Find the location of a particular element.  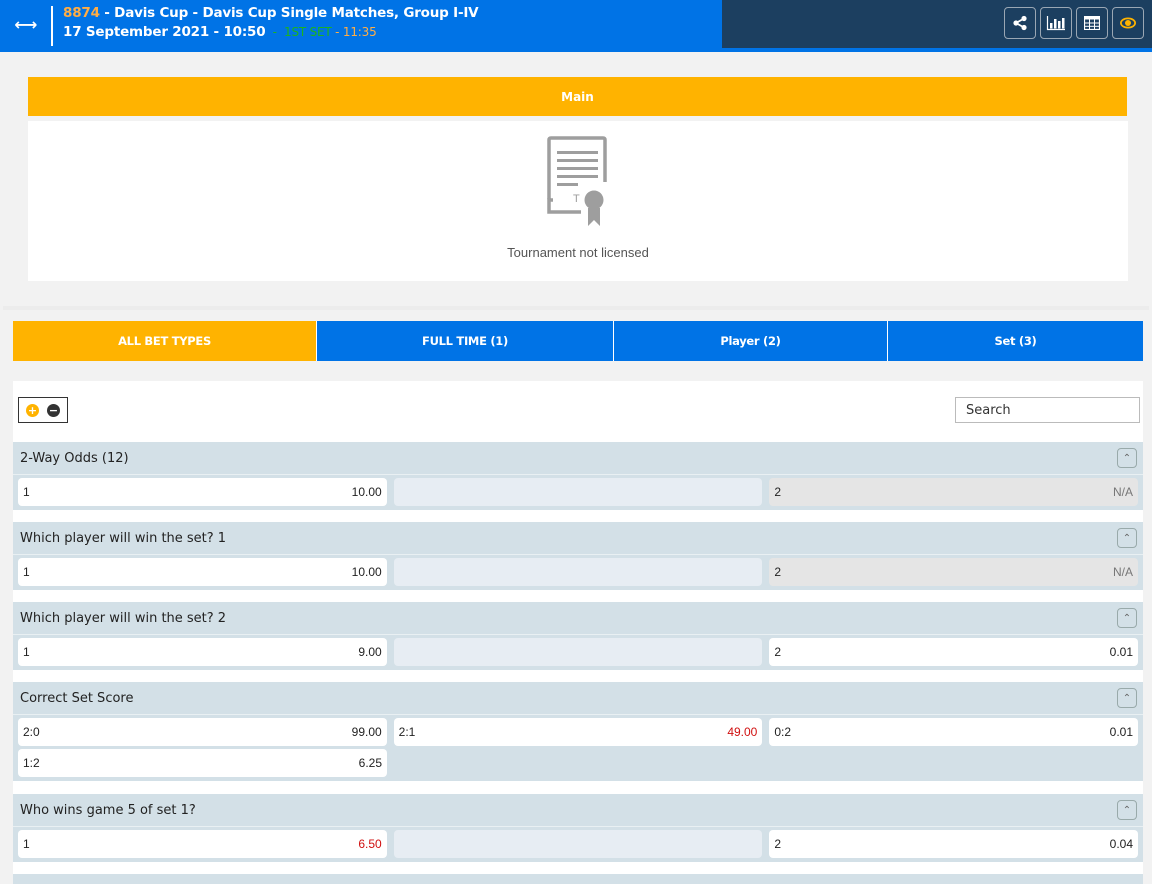

table-icon is located at coordinates (1092, 23).